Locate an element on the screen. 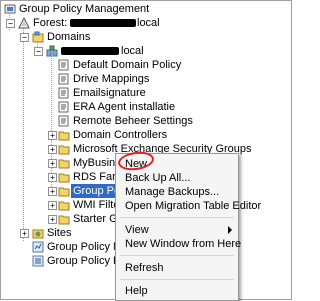 The image size is (320, 301). menu-item-view: View is located at coordinates (179, 230).